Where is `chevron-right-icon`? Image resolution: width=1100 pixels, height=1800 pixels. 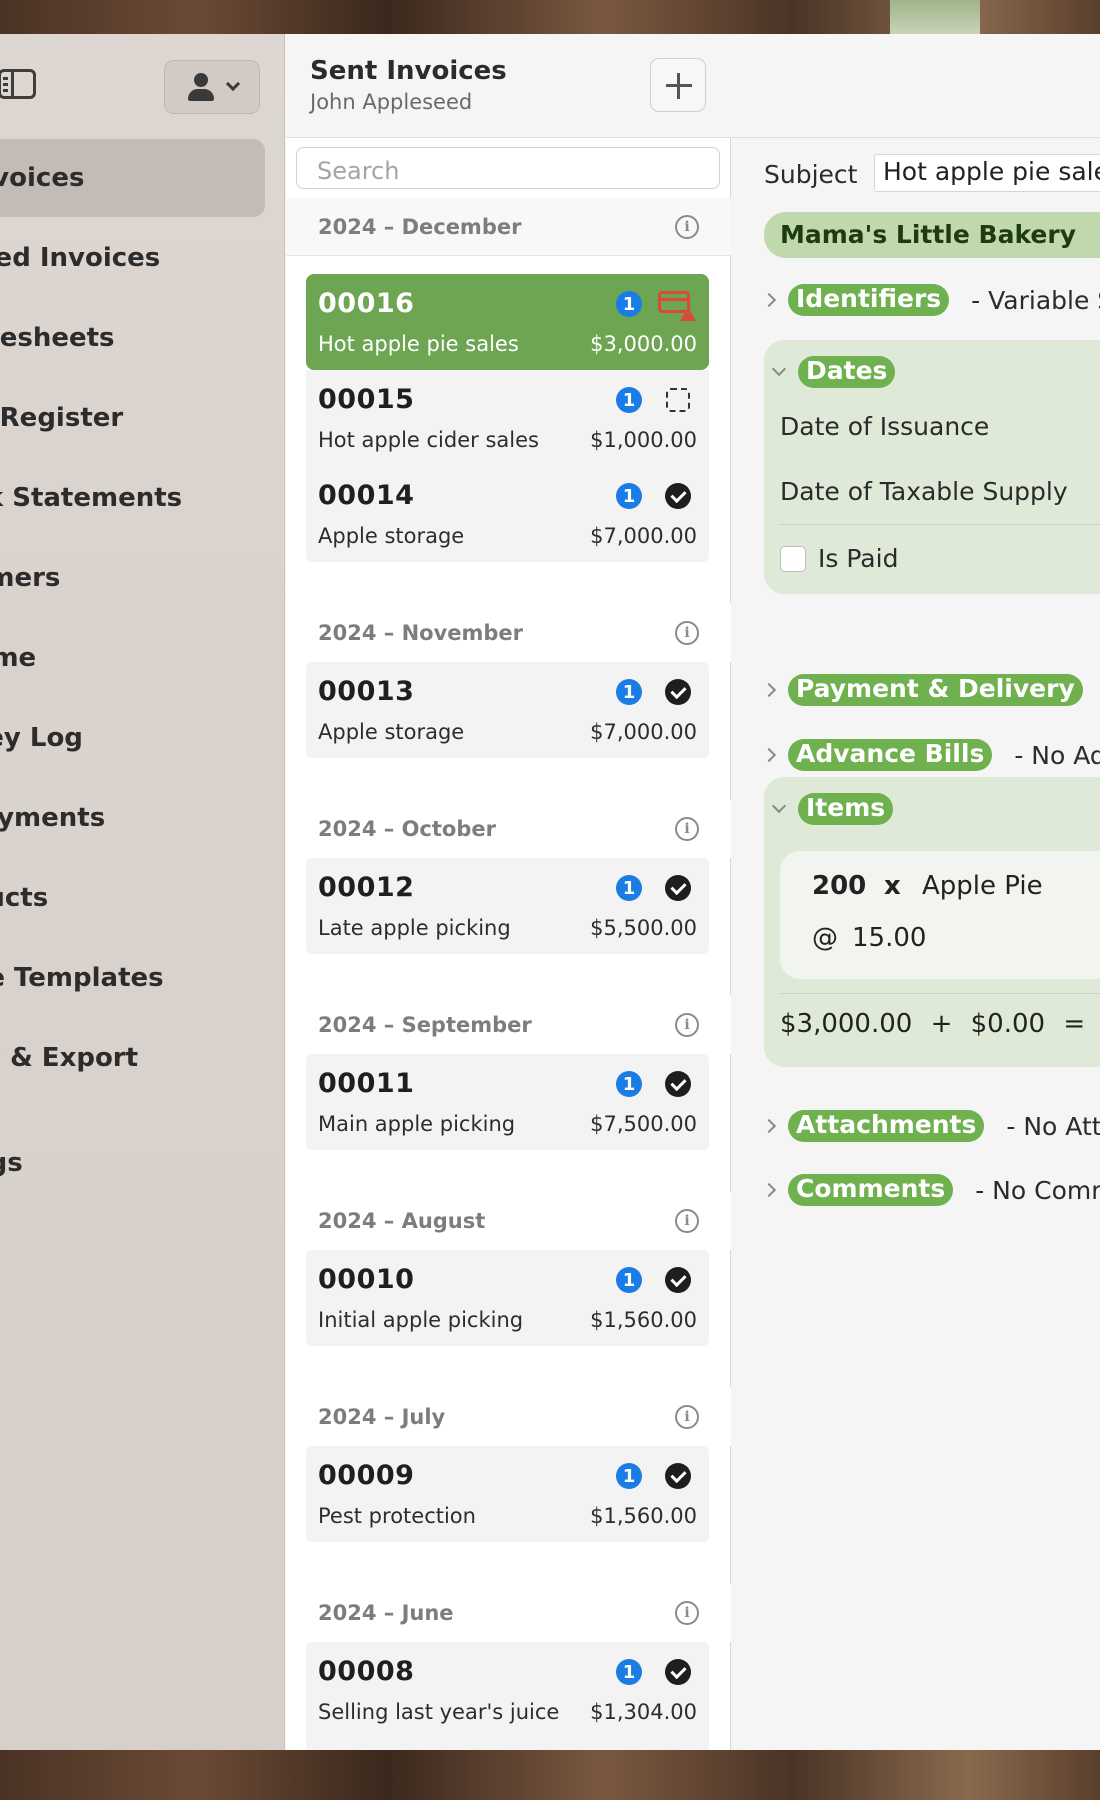 chevron-right-icon is located at coordinates (769, 1190).